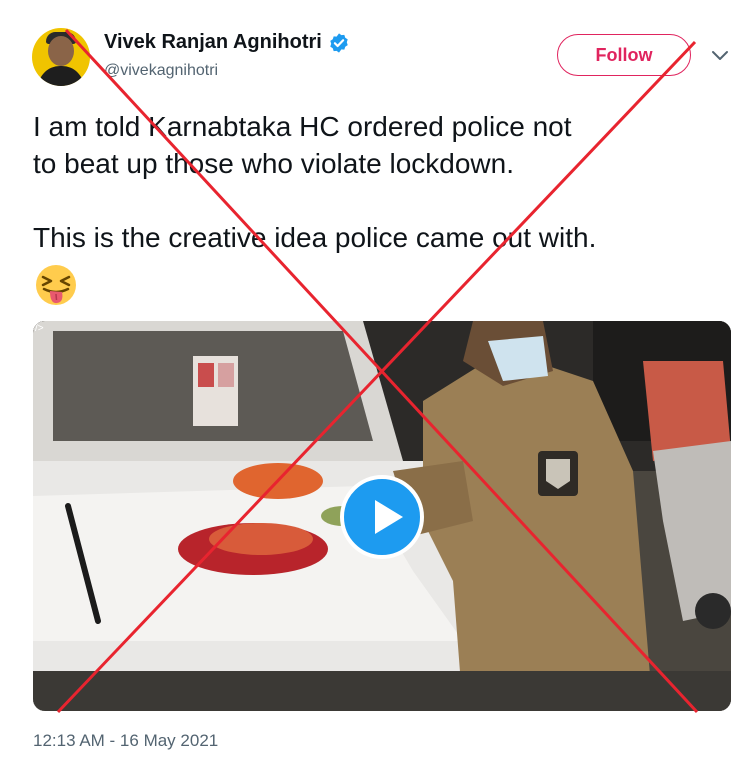  What do you see at coordinates (39, 328) in the screenshot?
I see `media-tag: />` at bounding box center [39, 328].